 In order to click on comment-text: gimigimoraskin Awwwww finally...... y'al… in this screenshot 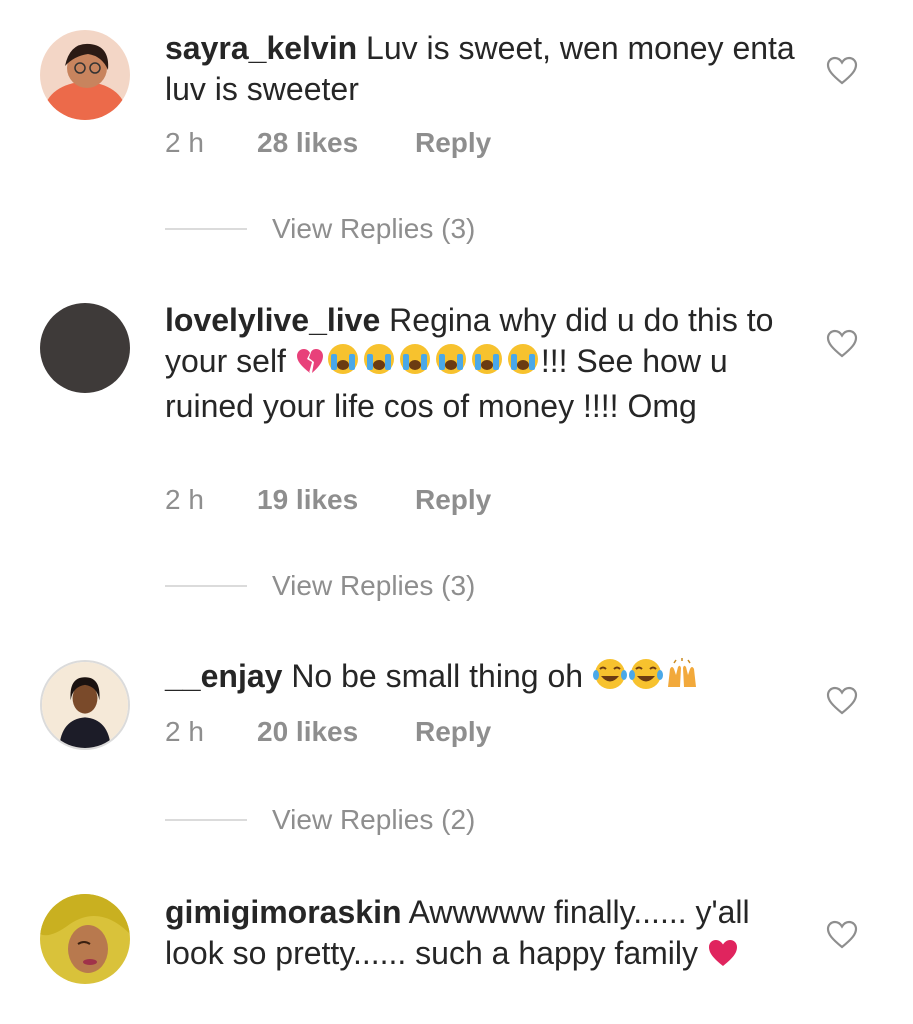, I will do `click(485, 935)`.